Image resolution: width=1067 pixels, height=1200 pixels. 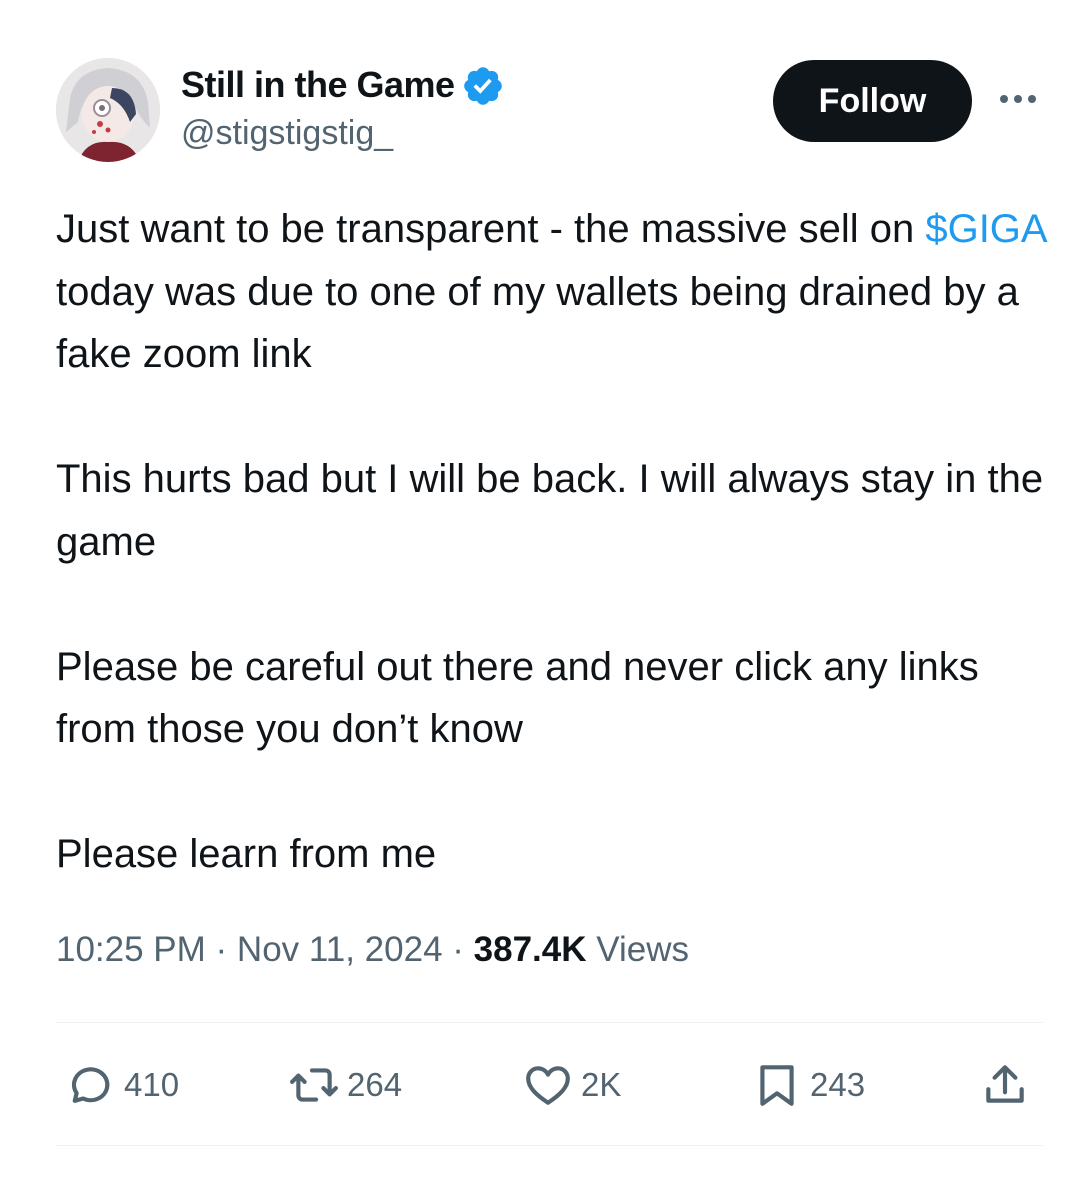 I want to click on more-icon, so click(x=1018, y=98).